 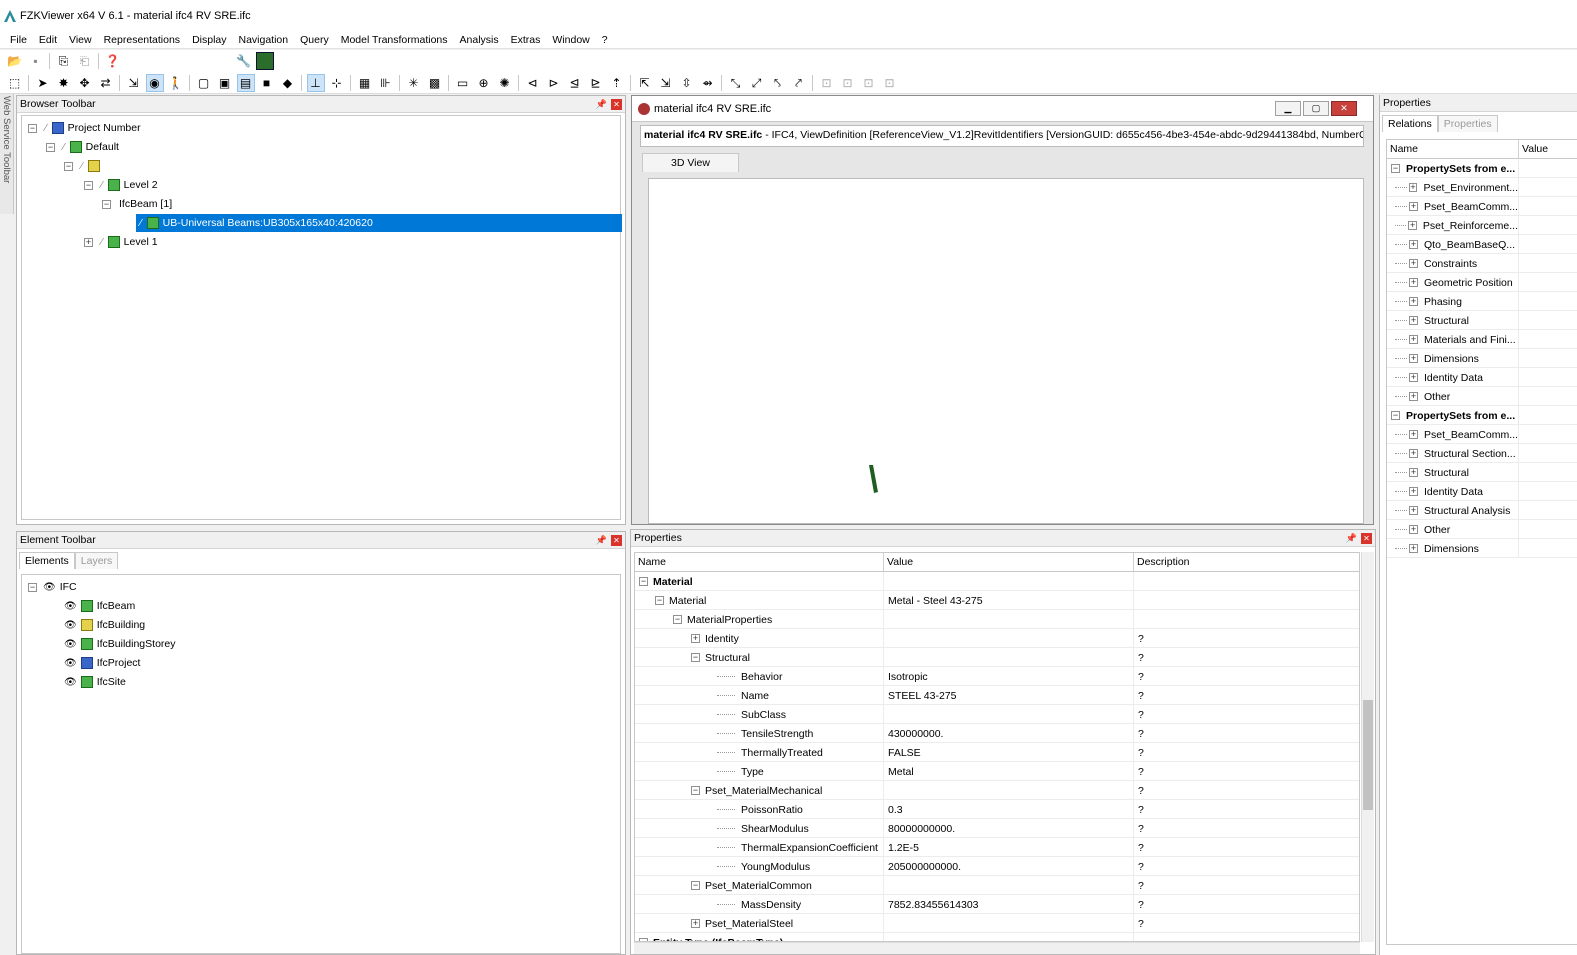 What do you see at coordinates (1482, 358) in the screenshot?
I see `property-set-row: + Dimensions` at bounding box center [1482, 358].